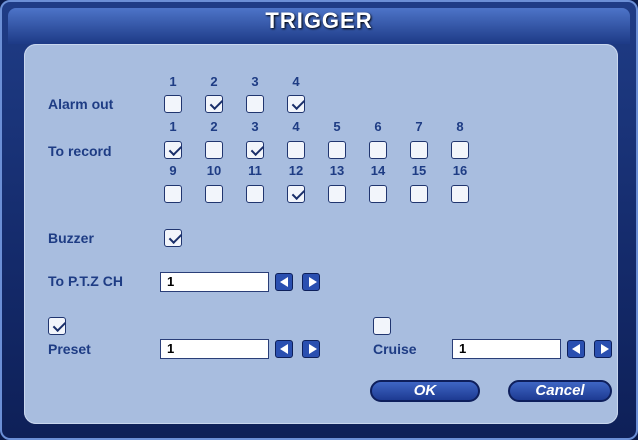  What do you see at coordinates (214, 126) in the screenshot?
I see `to-record-num-2: 2` at bounding box center [214, 126].